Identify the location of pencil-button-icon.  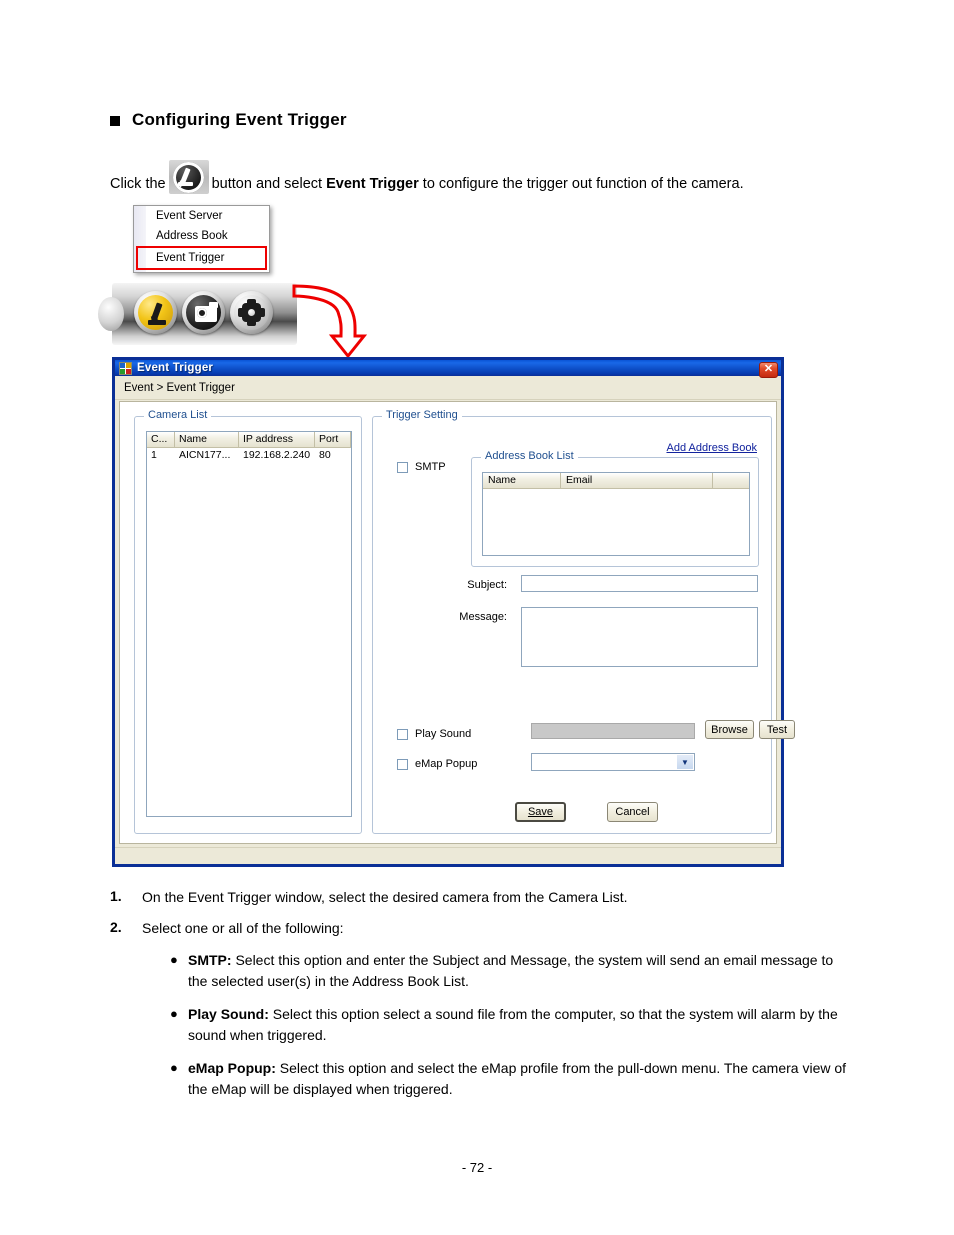
(188, 177).